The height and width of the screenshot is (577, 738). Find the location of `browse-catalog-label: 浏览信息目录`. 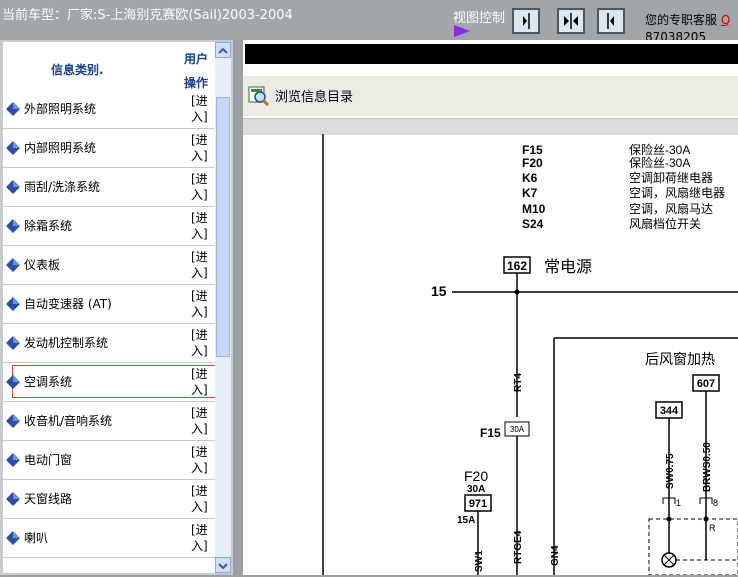

browse-catalog-label: 浏览信息目录 is located at coordinates (314, 95).